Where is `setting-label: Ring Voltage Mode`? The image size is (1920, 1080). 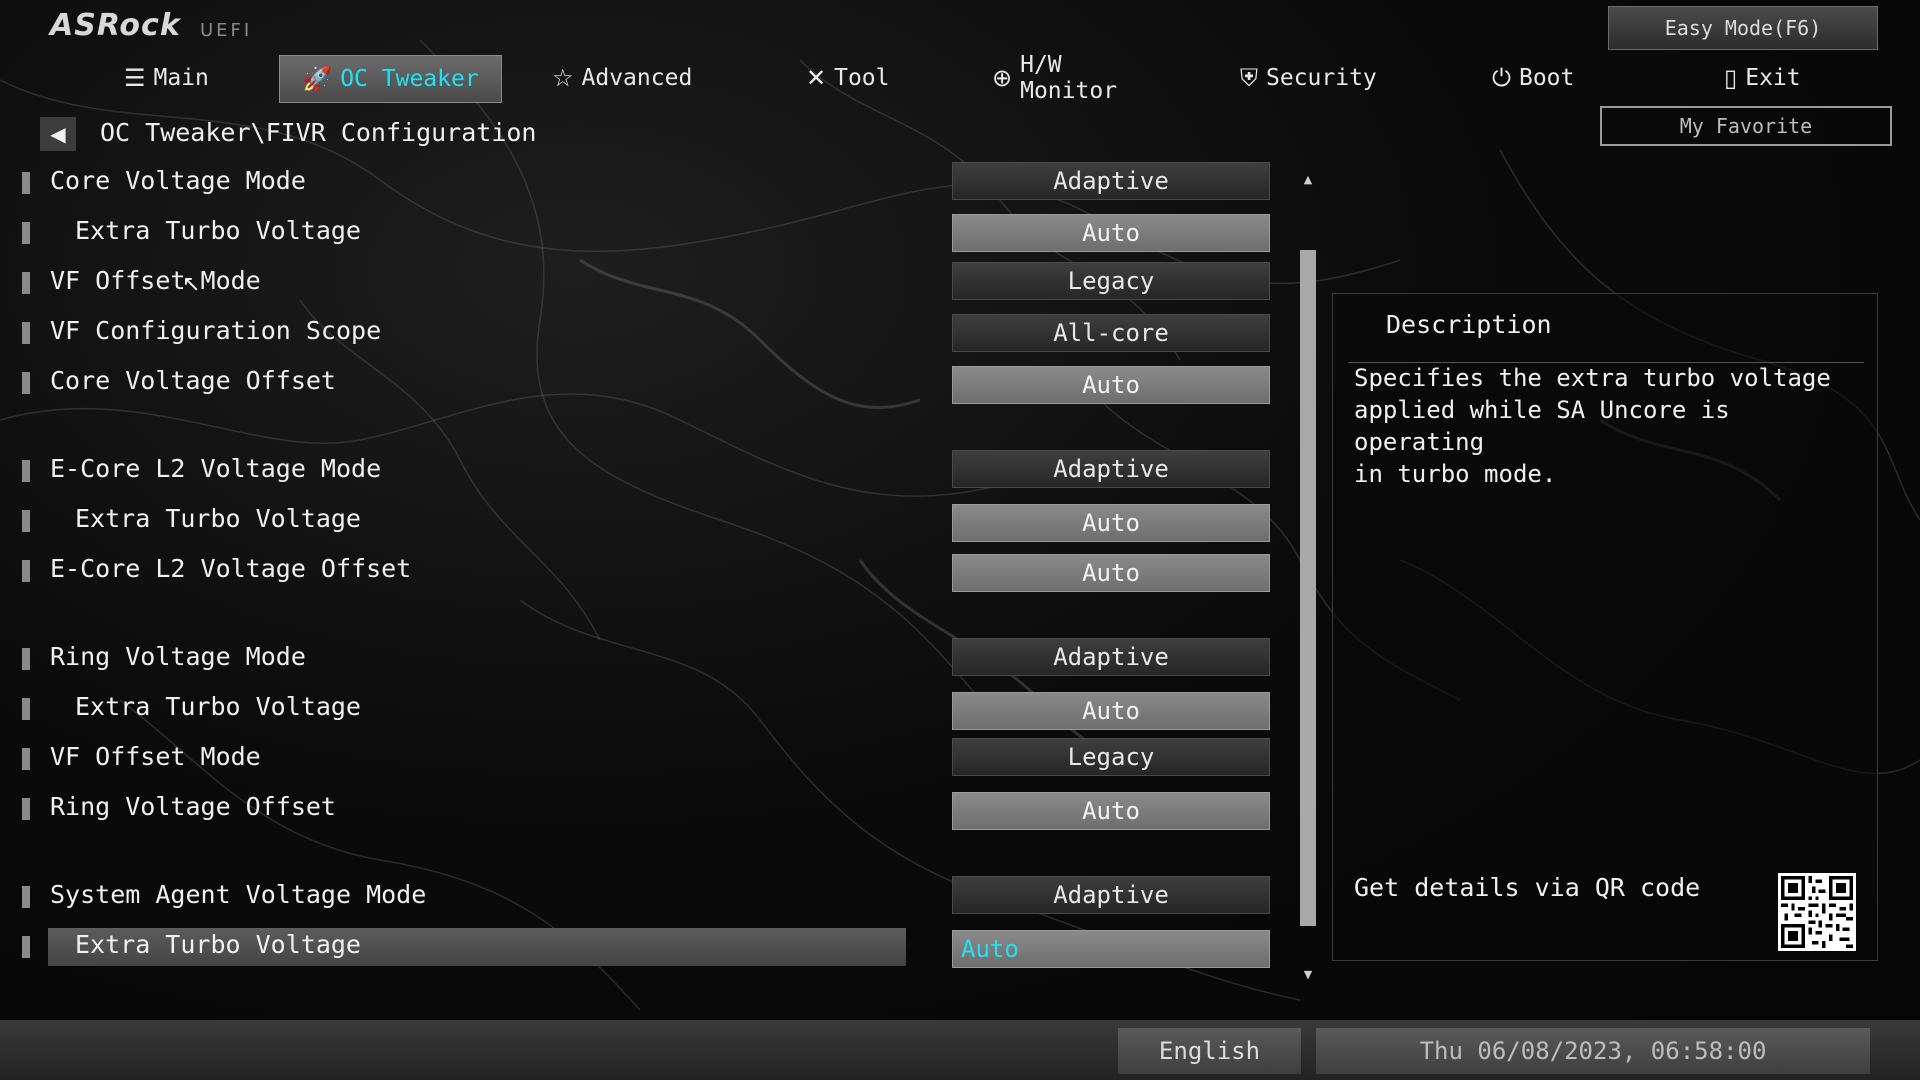
setting-label: Ring Voltage Mode is located at coordinates (178, 656).